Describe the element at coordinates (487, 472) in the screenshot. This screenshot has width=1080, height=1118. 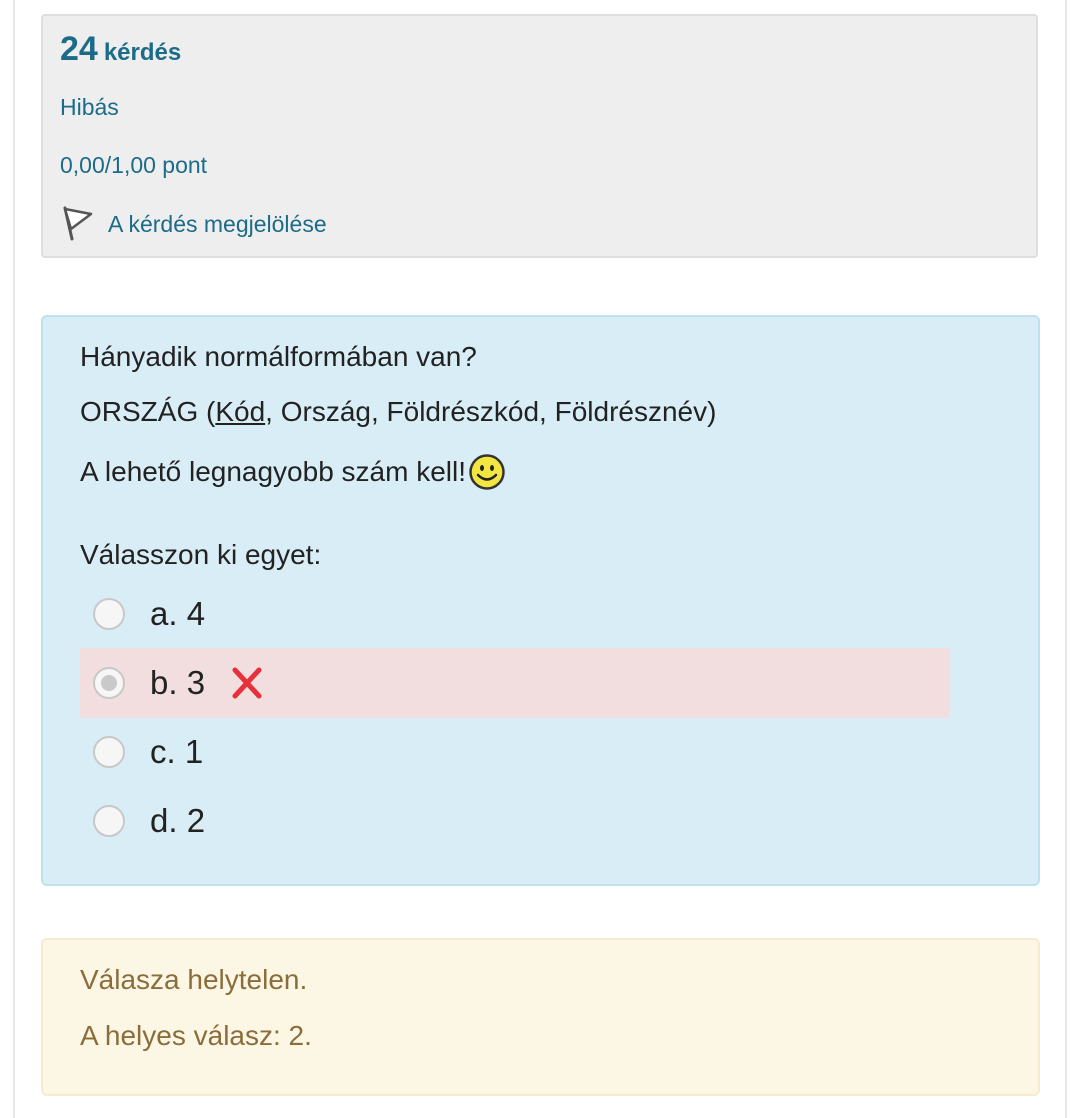
I see `smiley-icon` at that location.